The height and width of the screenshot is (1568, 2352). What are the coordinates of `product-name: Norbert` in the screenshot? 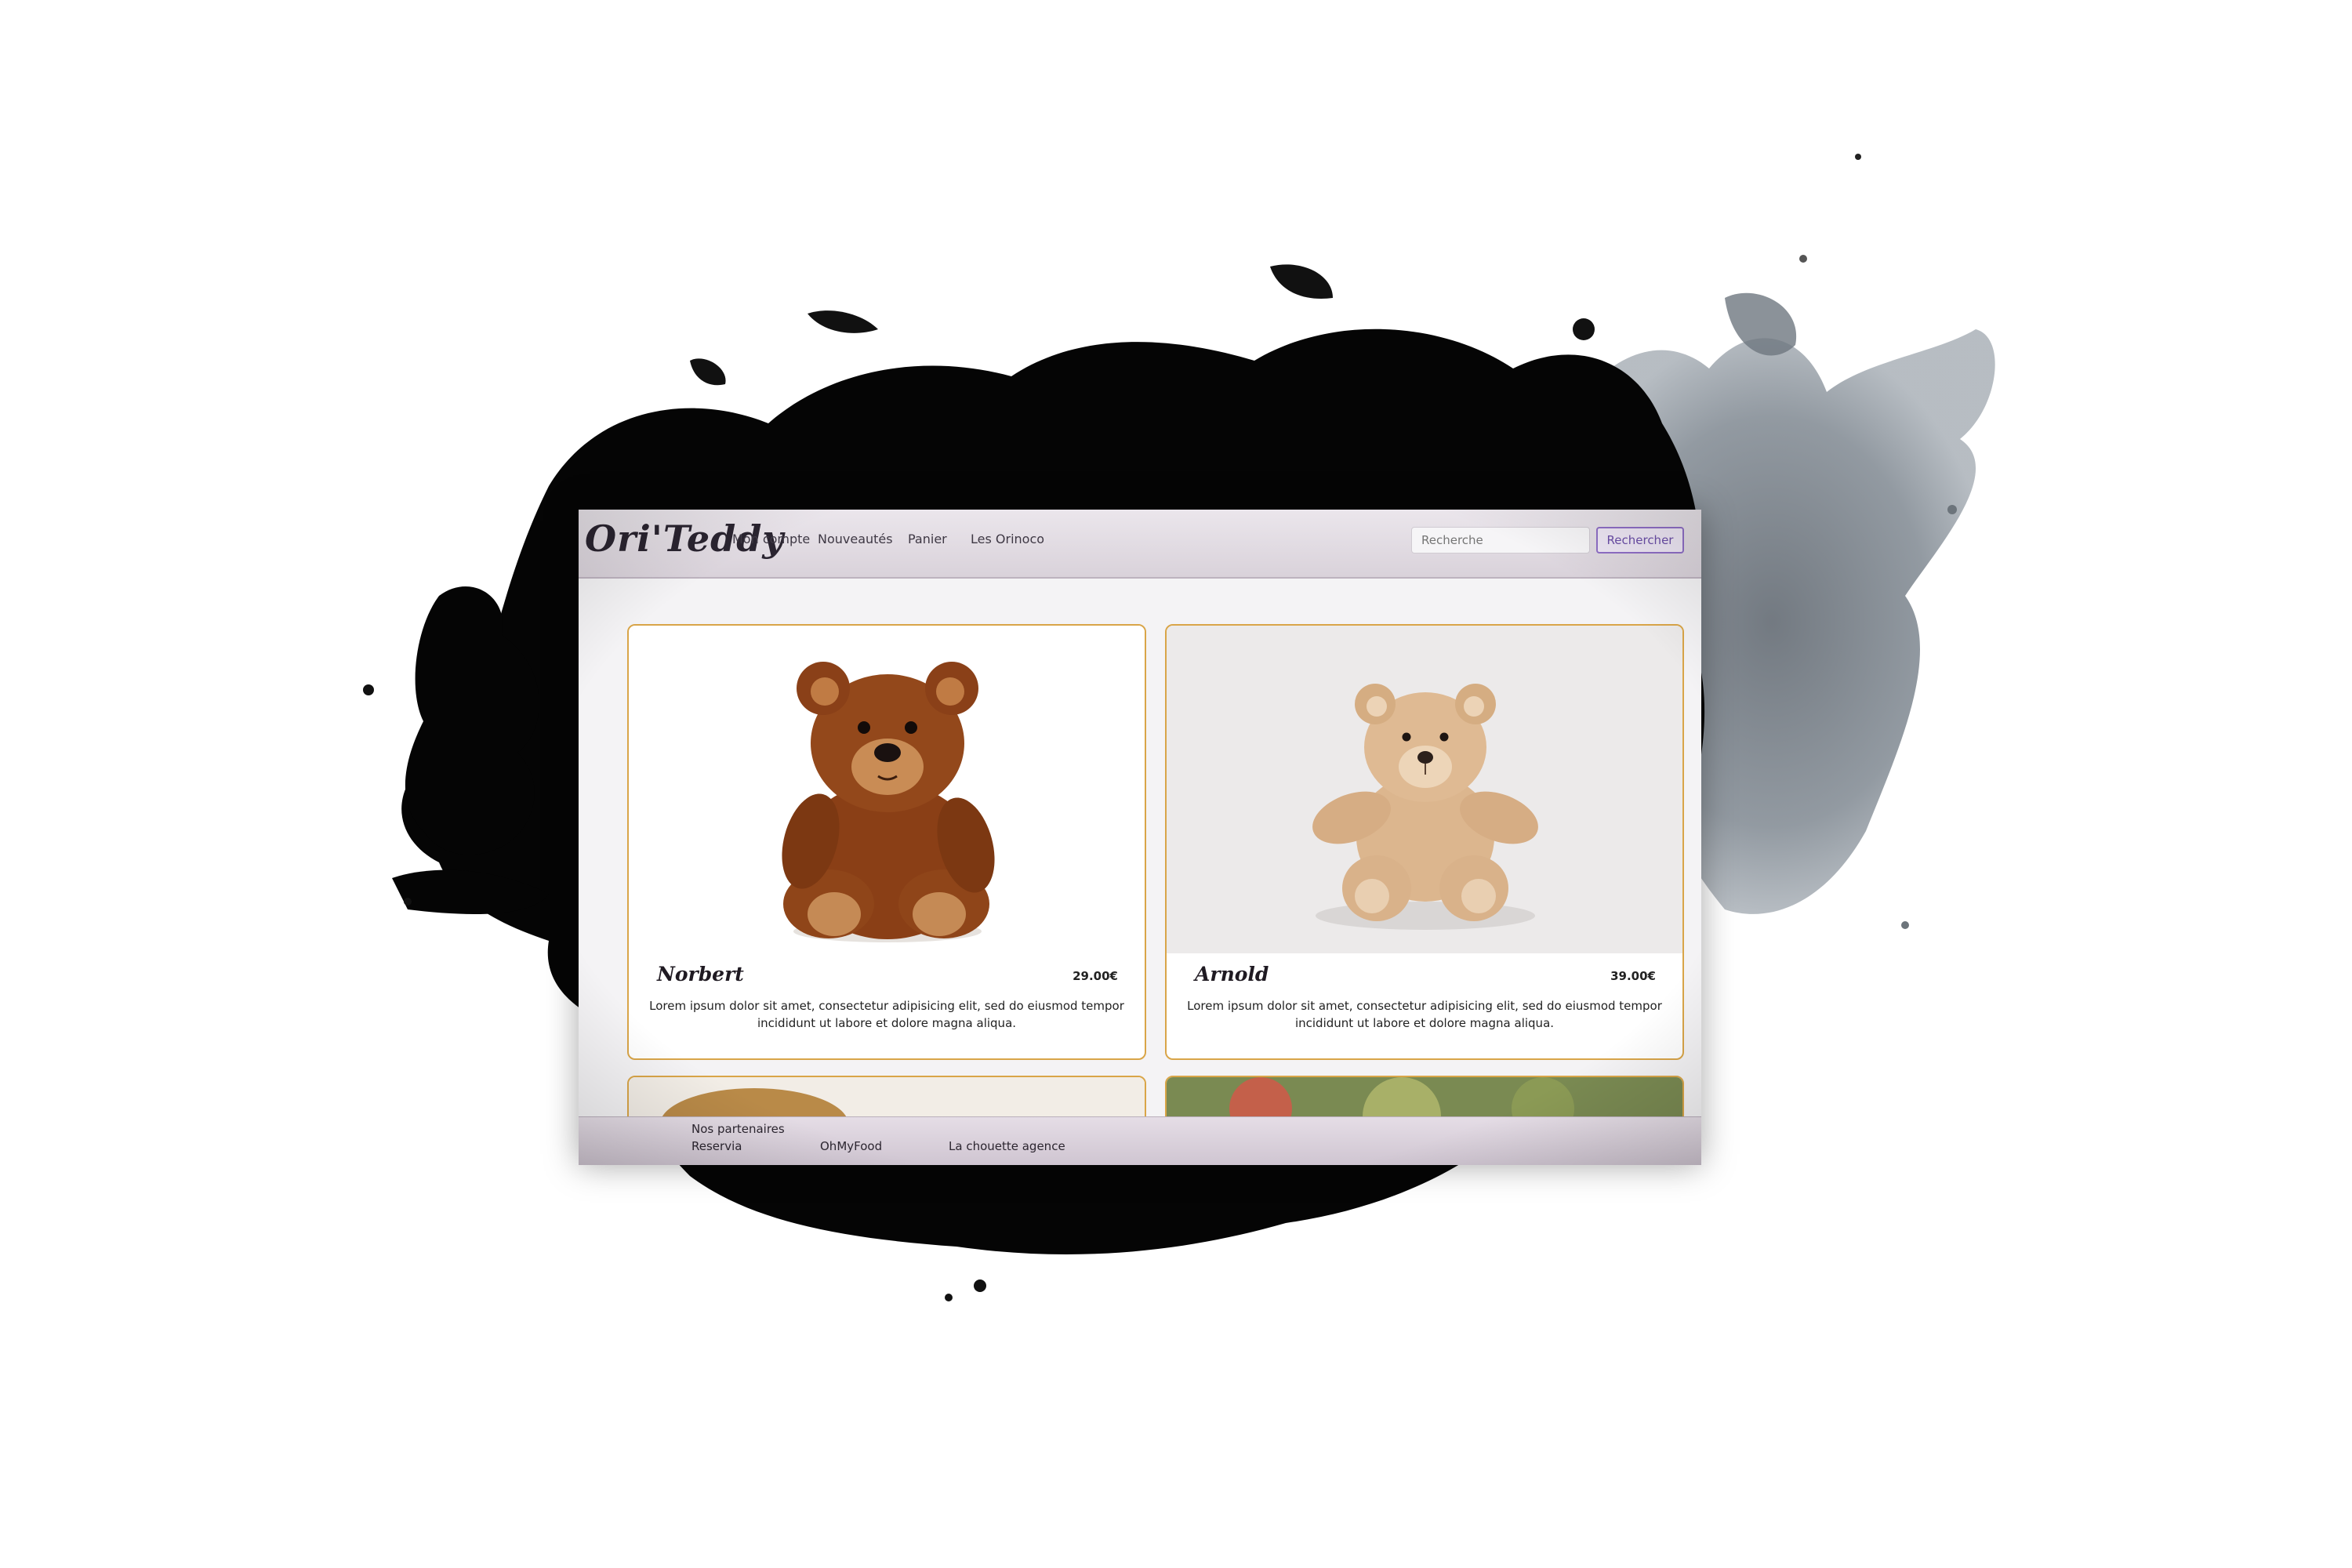 It's located at (700, 974).